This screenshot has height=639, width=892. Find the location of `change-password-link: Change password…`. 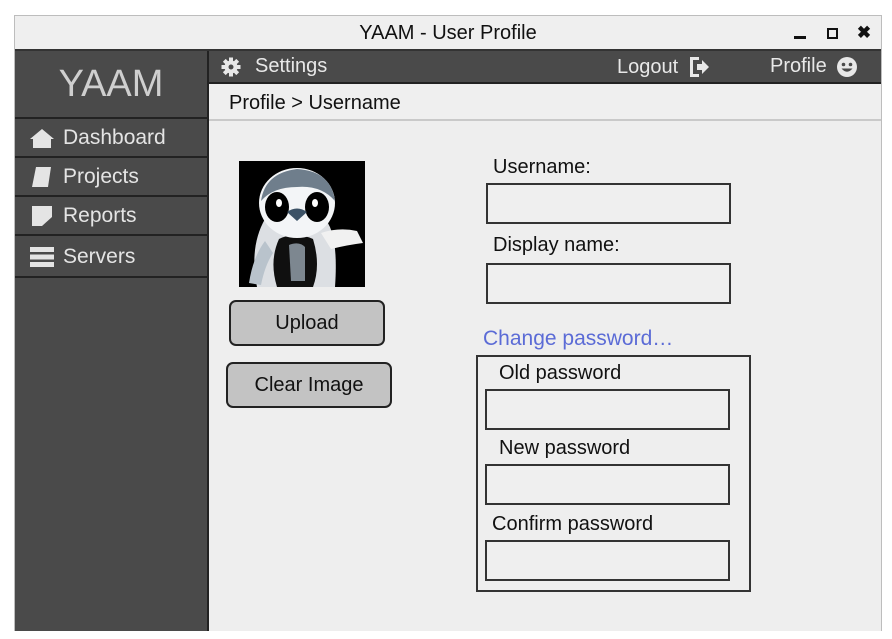

change-password-link: Change password… is located at coordinates (578, 339).